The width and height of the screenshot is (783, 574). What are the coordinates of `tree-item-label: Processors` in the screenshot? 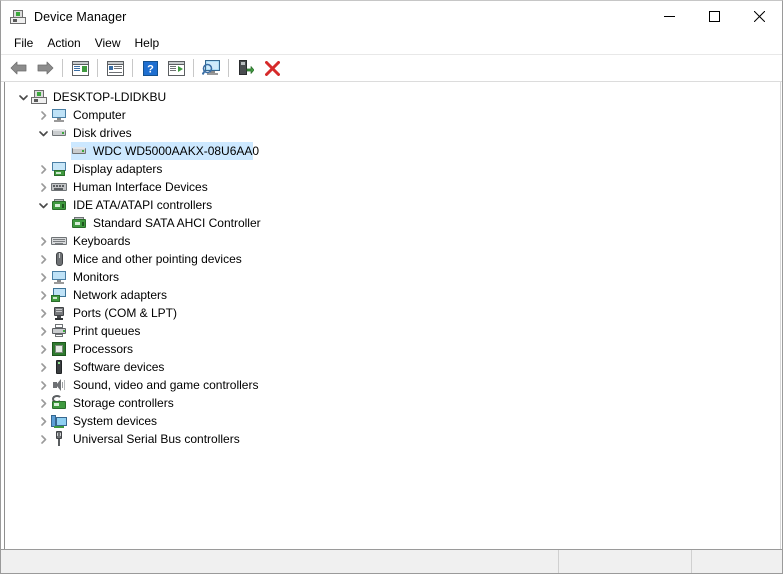 It's located at (103, 349).